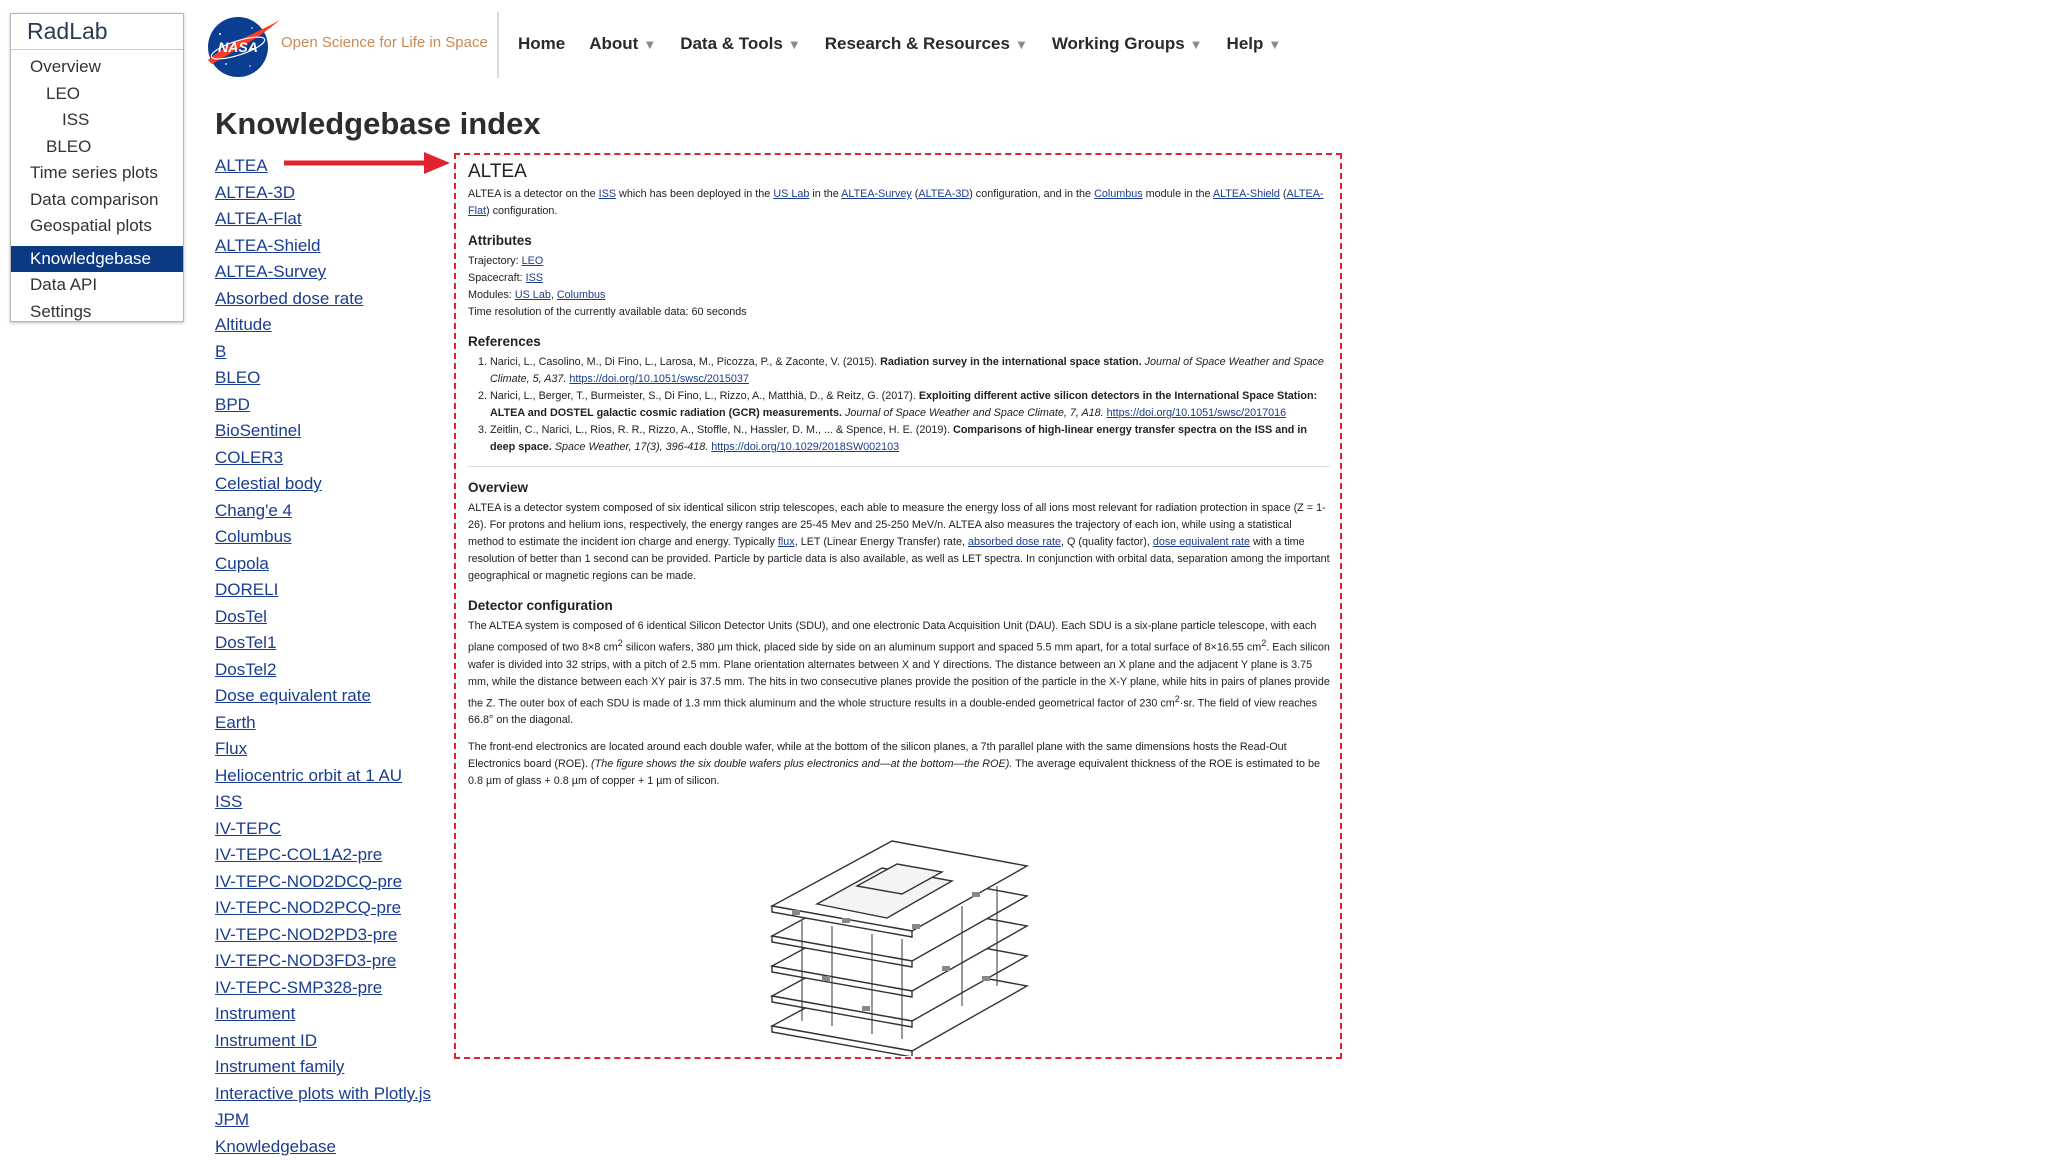  I want to click on nav-help: Help▼, so click(1254, 44).